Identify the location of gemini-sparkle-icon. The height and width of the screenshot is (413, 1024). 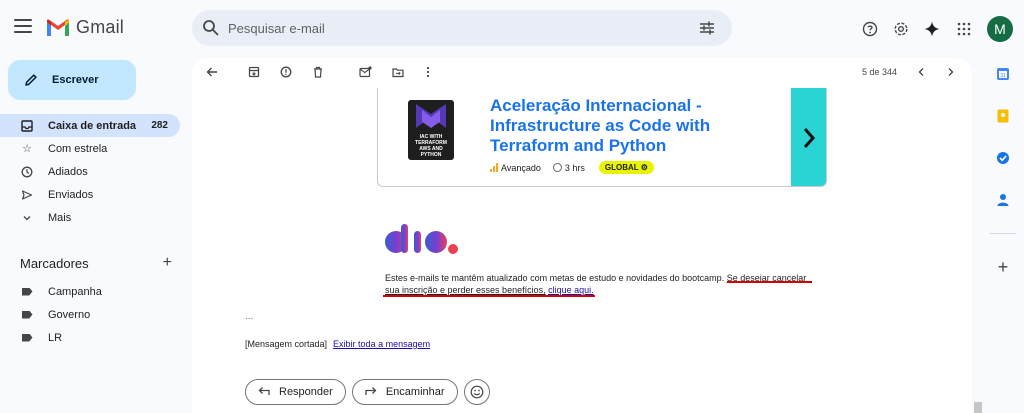
(932, 29).